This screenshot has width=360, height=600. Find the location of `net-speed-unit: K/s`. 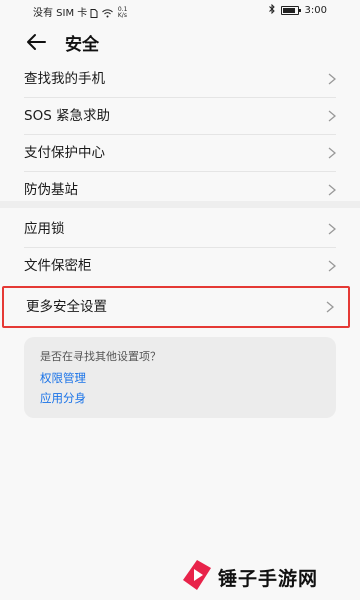

net-speed-unit: K/s is located at coordinates (122, 15).